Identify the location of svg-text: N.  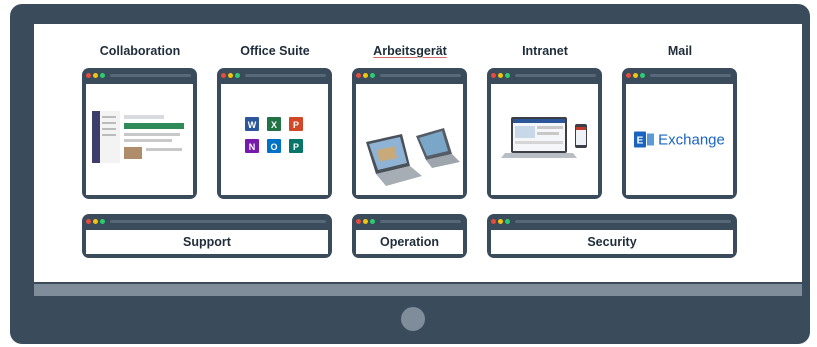
(252, 147).